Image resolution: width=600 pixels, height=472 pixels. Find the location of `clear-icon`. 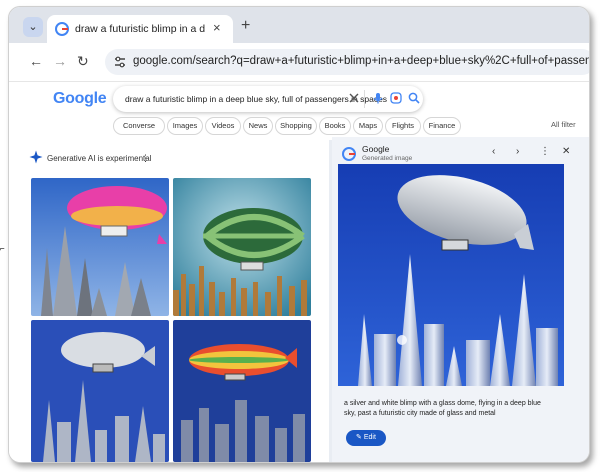

clear-icon is located at coordinates (354, 98).